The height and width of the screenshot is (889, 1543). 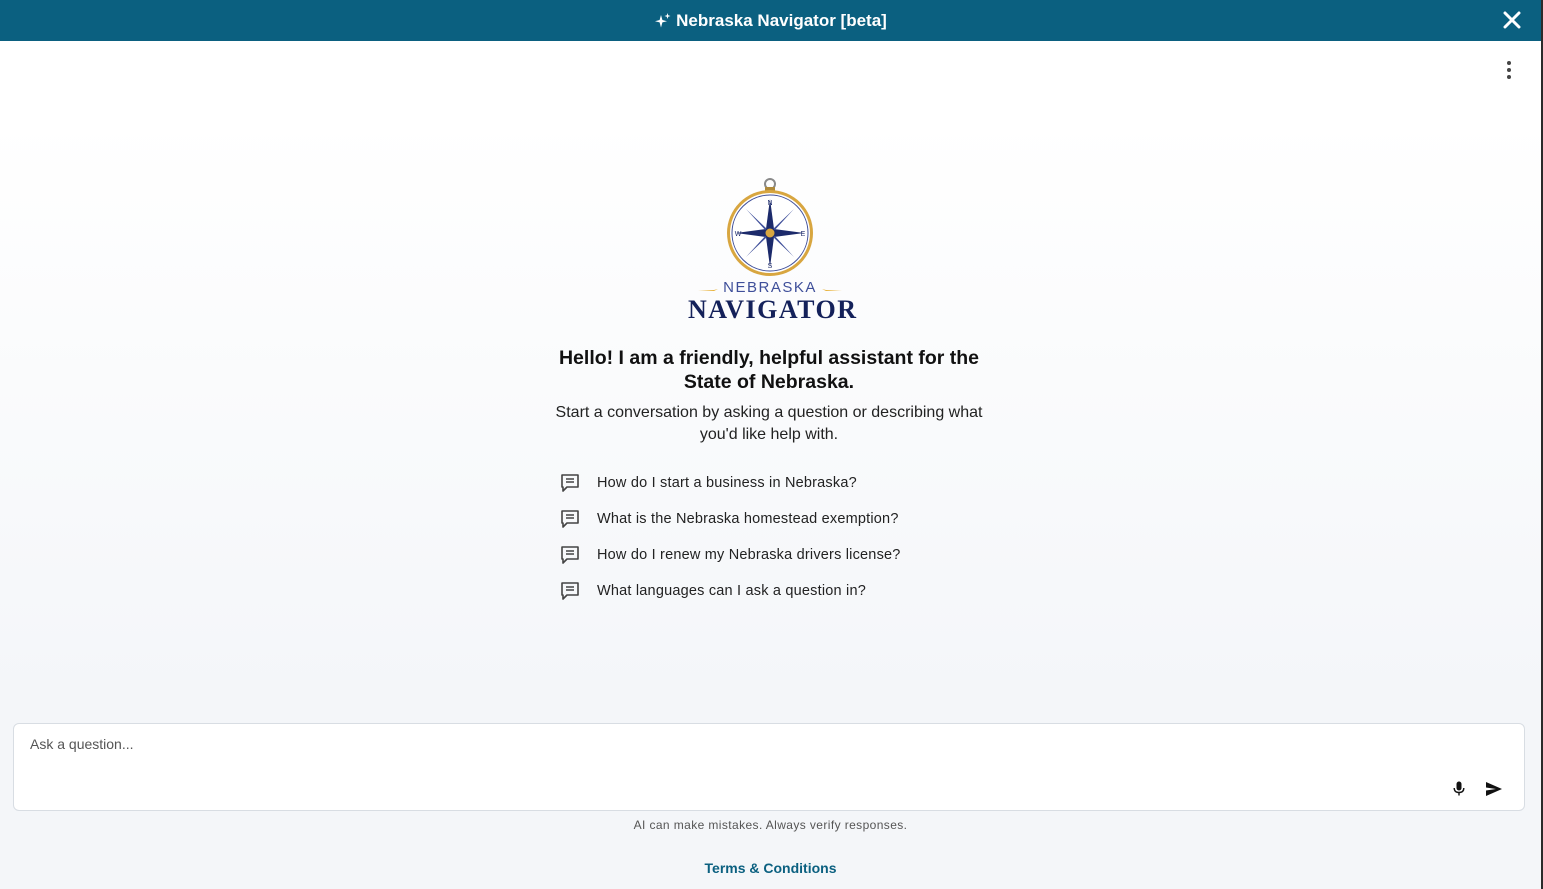 What do you see at coordinates (663, 19) in the screenshot?
I see `sparkle-icon` at bounding box center [663, 19].